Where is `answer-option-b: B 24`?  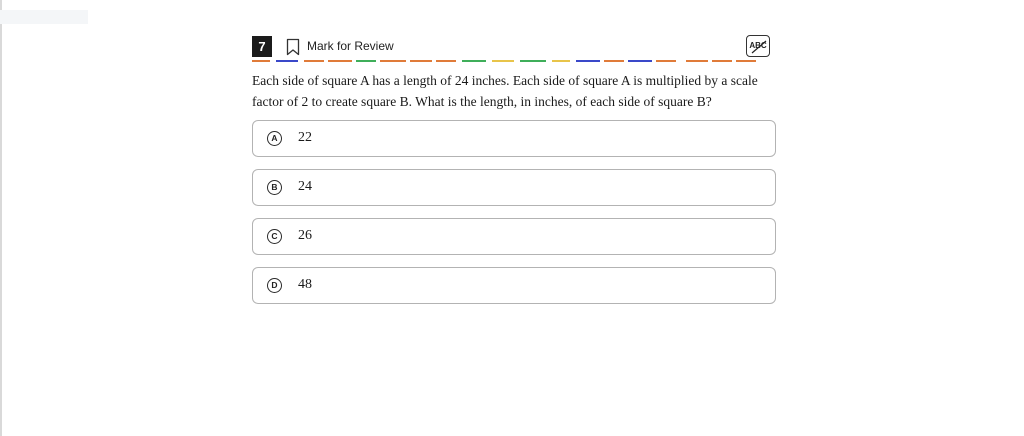
answer-option-b: B 24 is located at coordinates (514, 187).